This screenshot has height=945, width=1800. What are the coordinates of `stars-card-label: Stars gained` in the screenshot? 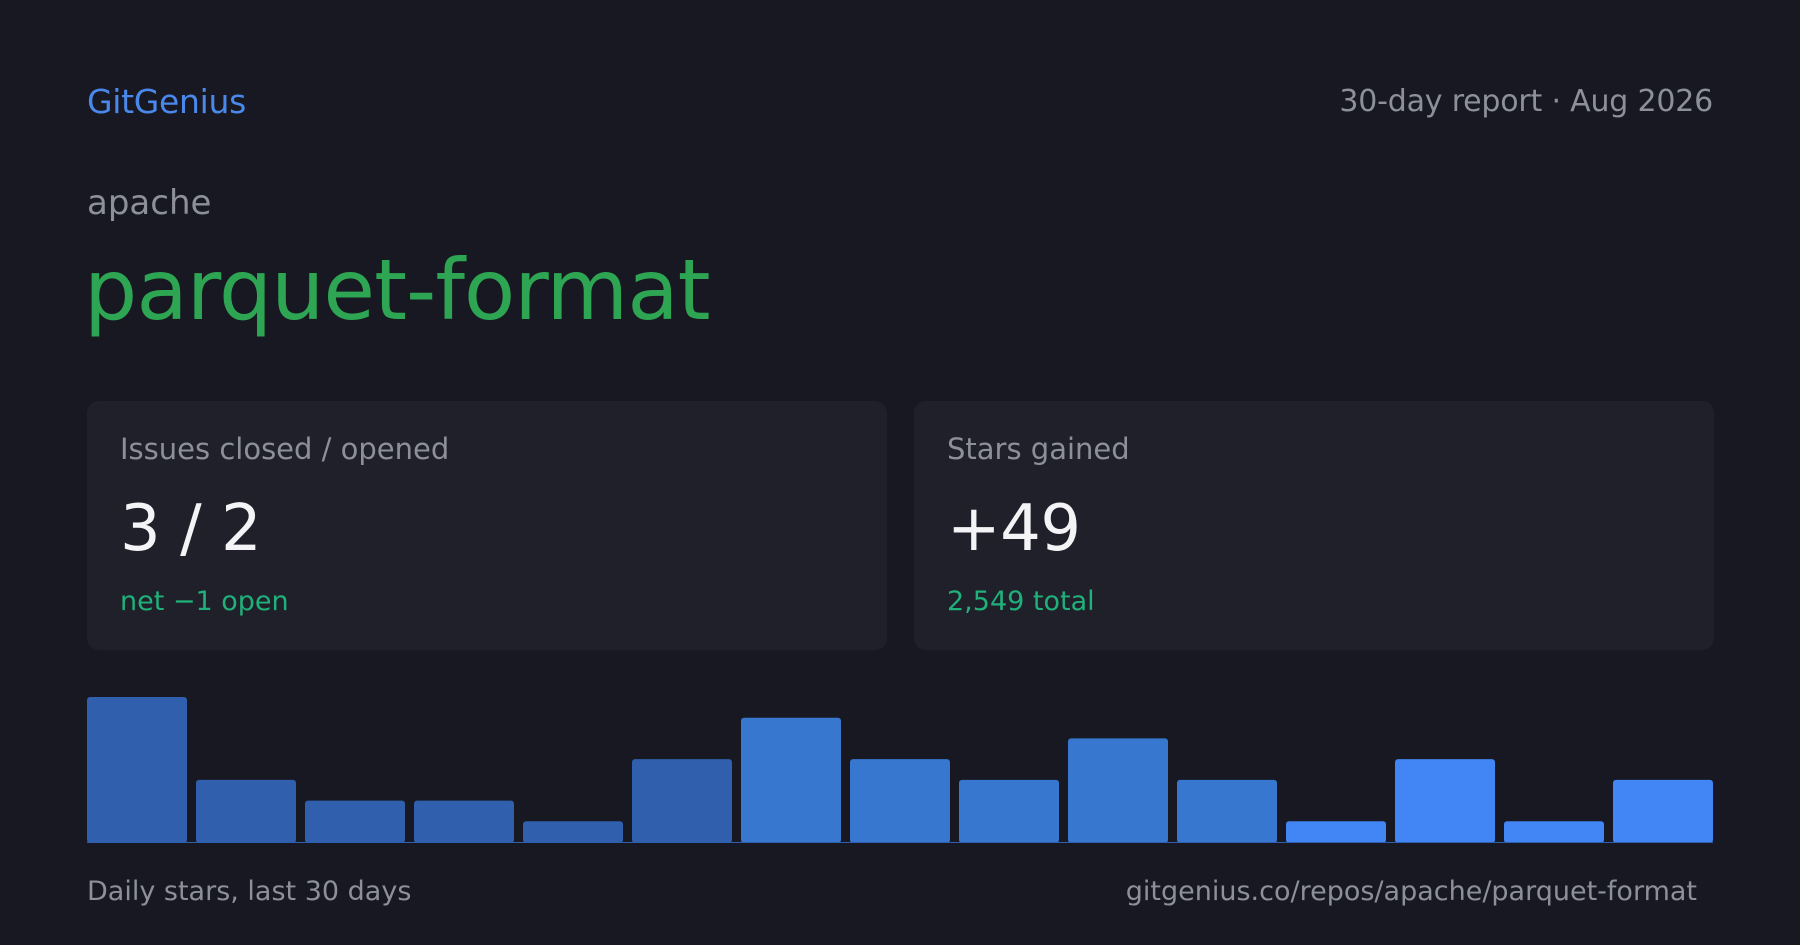 It's located at (1038, 449).